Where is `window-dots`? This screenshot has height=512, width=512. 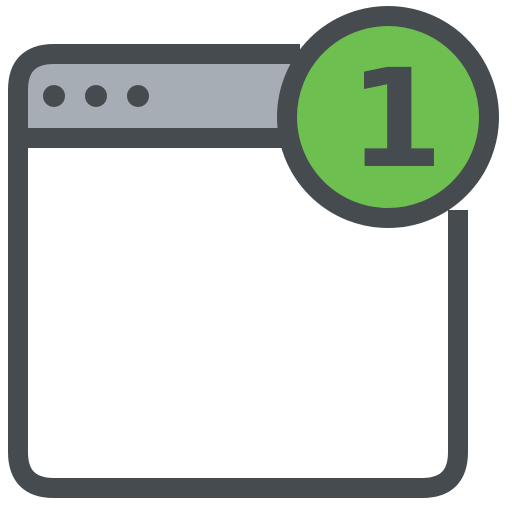
window-dots is located at coordinates (96, 96).